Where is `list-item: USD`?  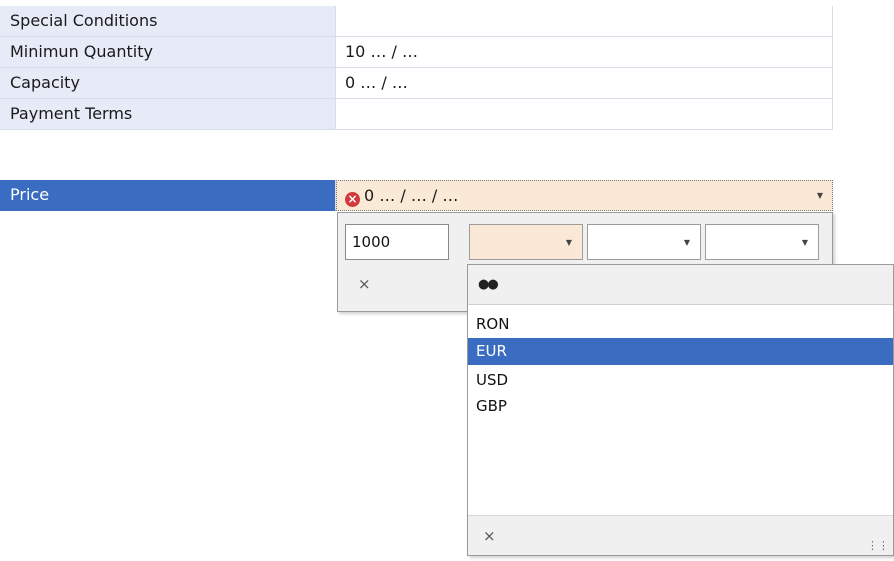 list-item: USD is located at coordinates (680, 380).